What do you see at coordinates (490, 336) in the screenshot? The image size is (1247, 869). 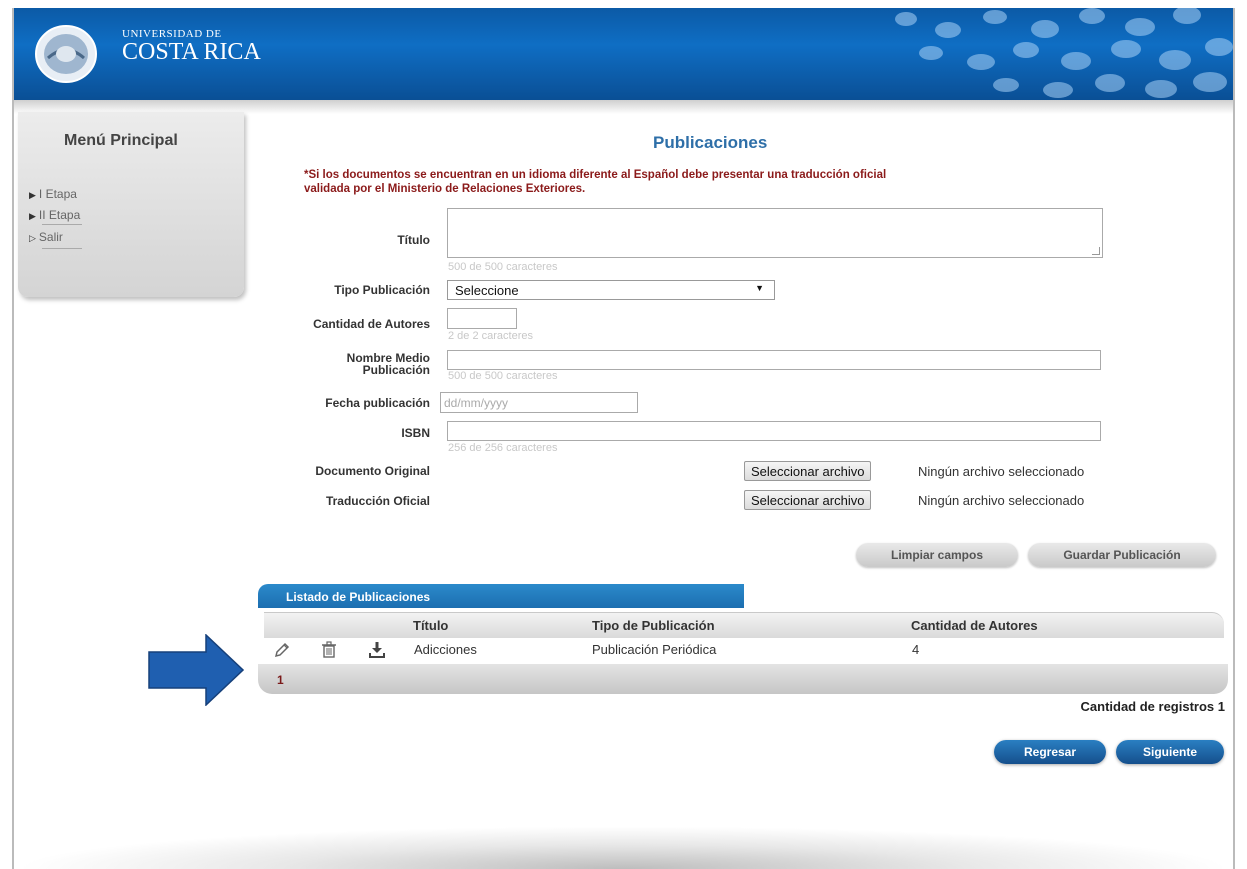 I see `autores-counter: 2 de 2 caracteres` at bounding box center [490, 336].